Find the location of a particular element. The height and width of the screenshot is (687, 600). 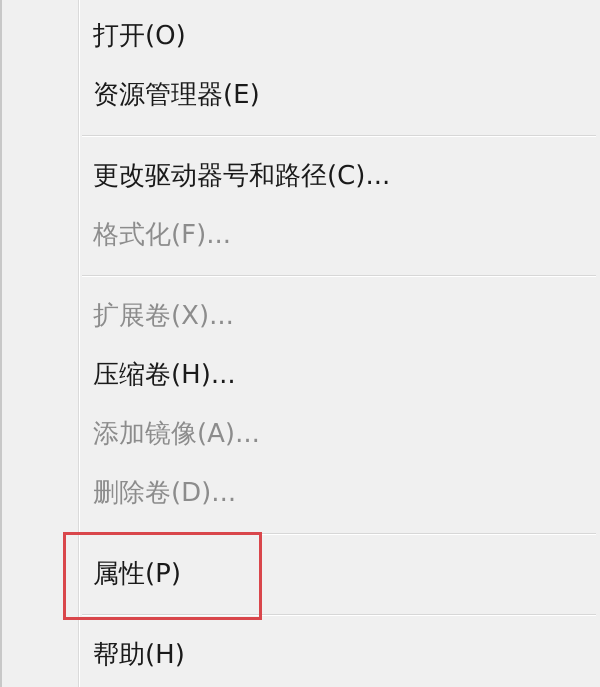

menu-item: 帮助(H) is located at coordinates (132, 654).